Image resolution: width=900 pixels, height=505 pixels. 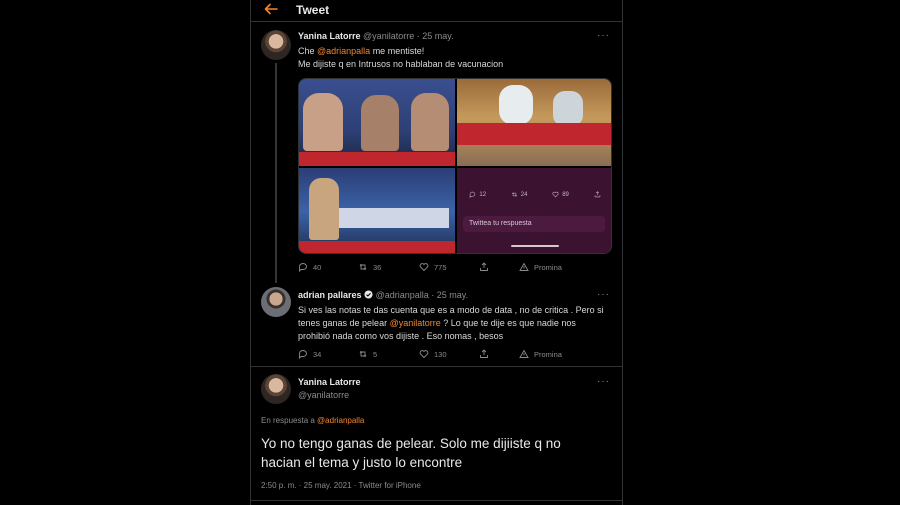 I want to click on retweet-button: 36, so click(x=369, y=267).